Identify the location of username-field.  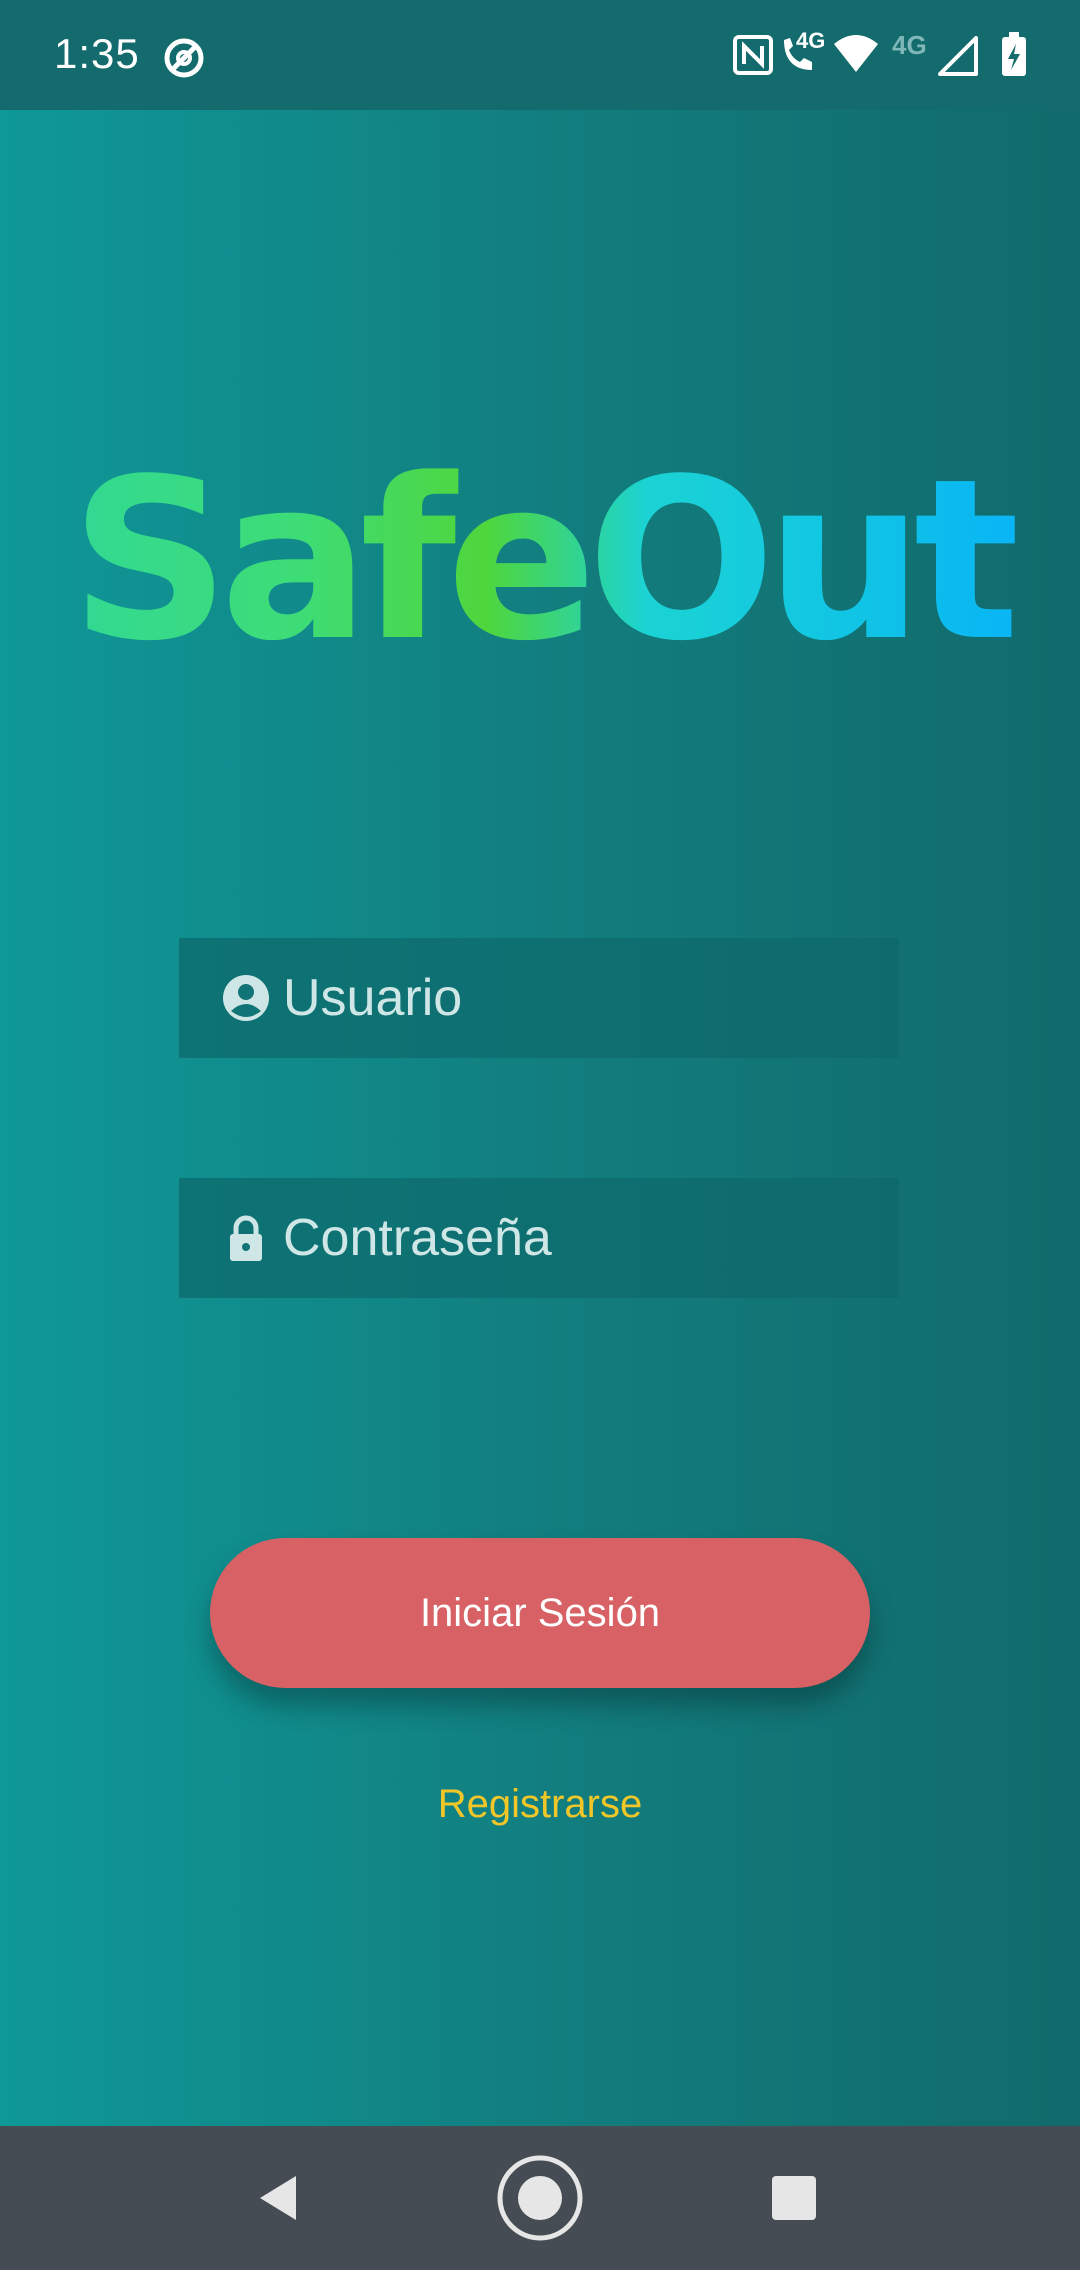
(565, 998).